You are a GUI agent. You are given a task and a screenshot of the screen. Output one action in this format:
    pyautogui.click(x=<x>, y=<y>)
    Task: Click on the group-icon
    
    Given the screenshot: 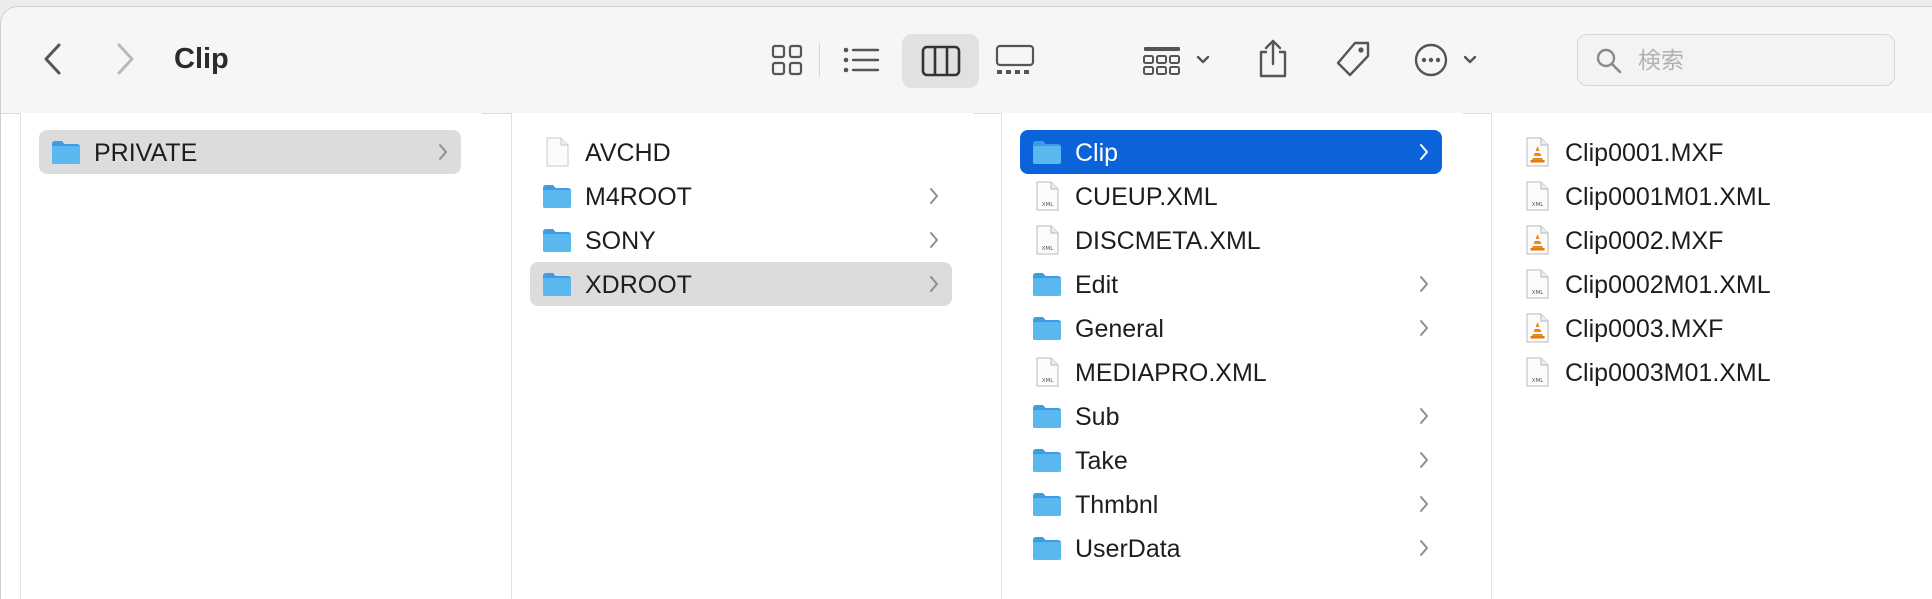 What is the action you would take?
    pyautogui.click(x=1176, y=61)
    